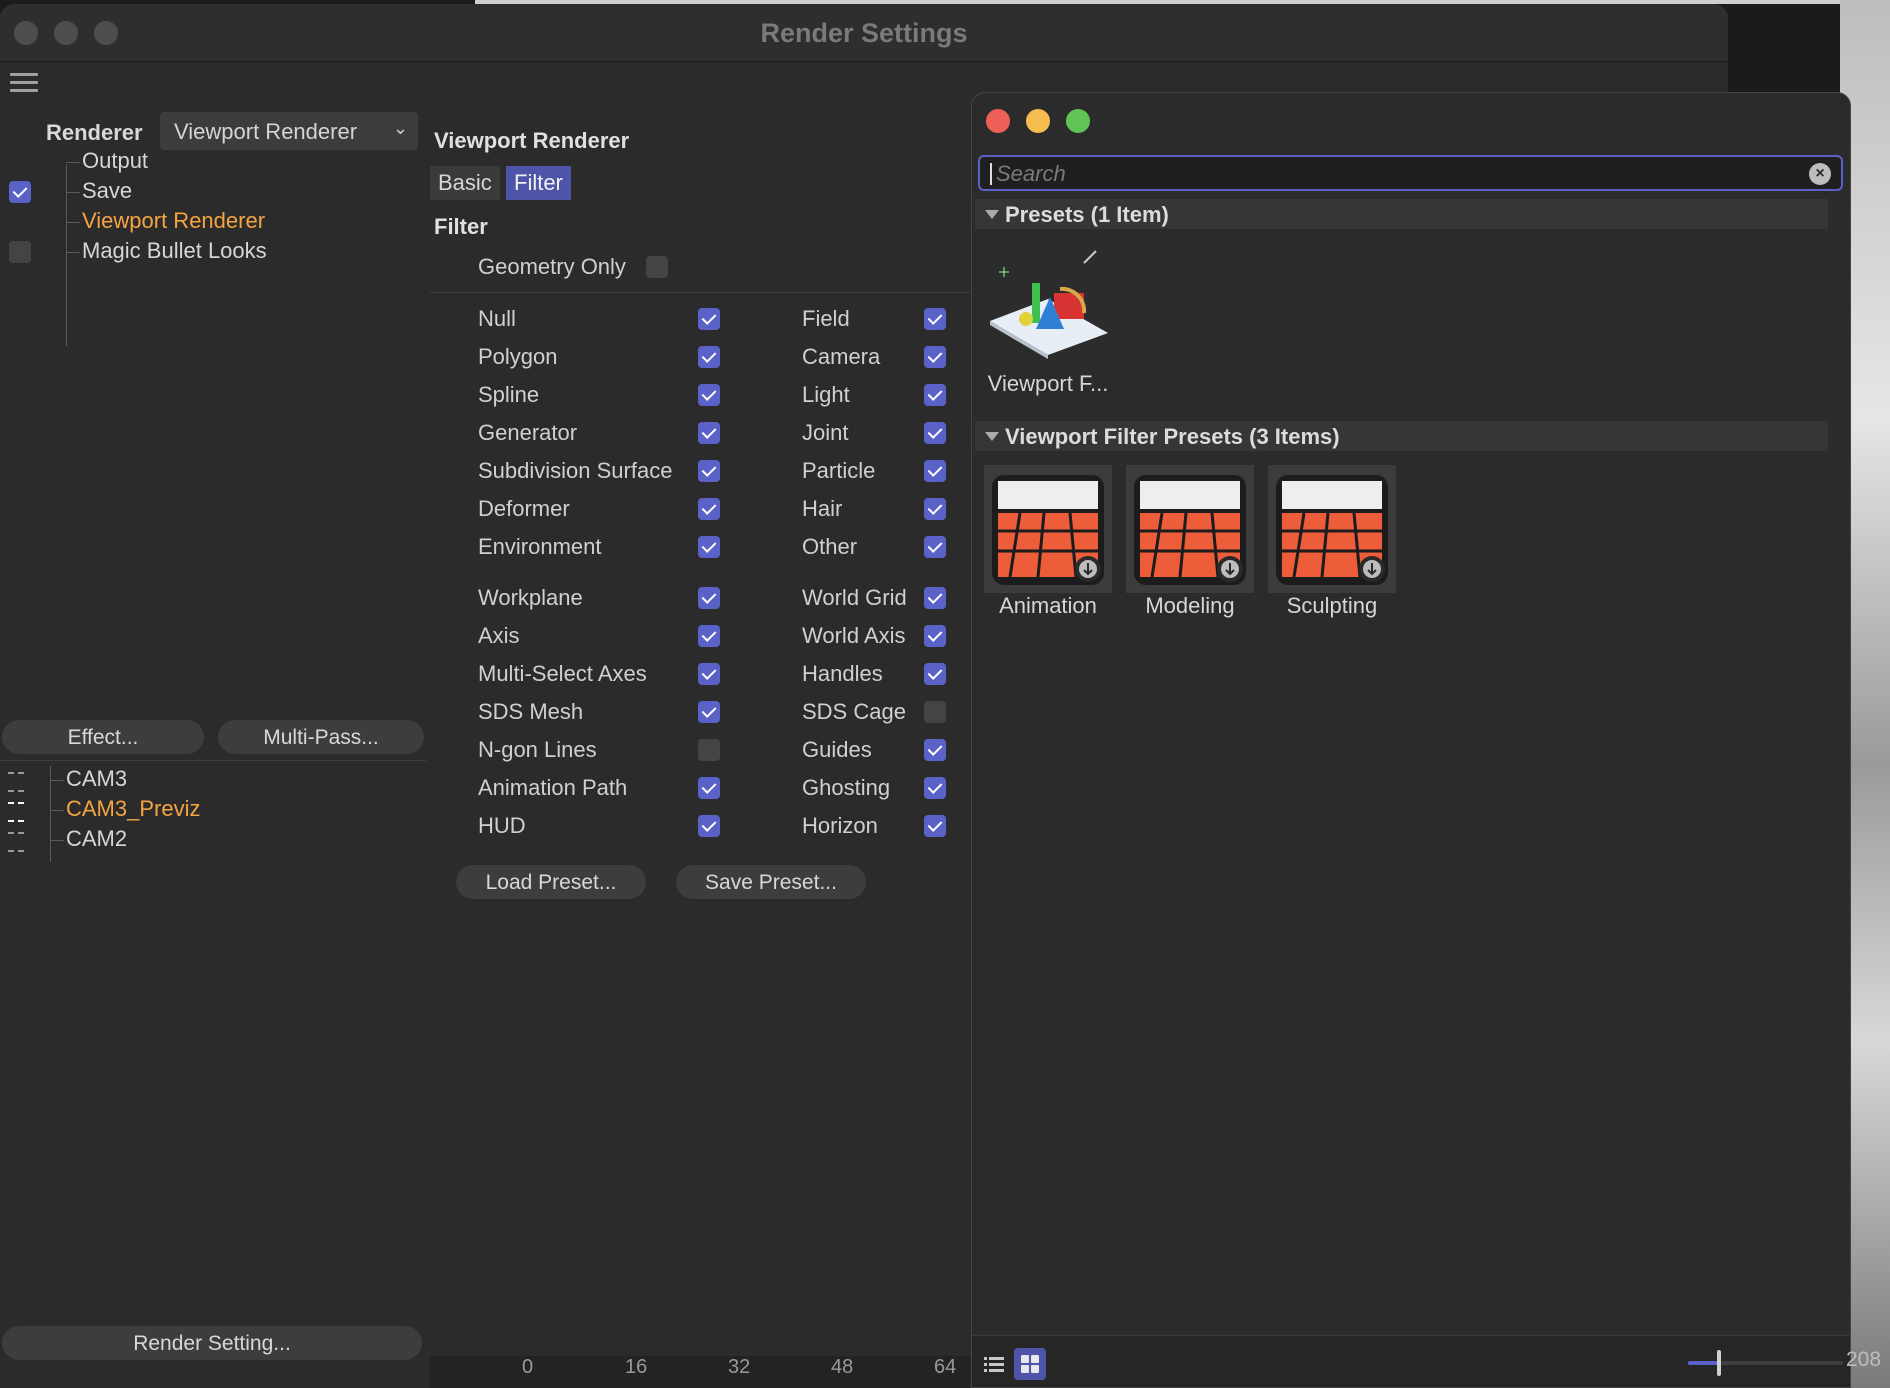  What do you see at coordinates (552, 266) in the screenshot?
I see `geometry-only-label: Geometry Only` at bounding box center [552, 266].